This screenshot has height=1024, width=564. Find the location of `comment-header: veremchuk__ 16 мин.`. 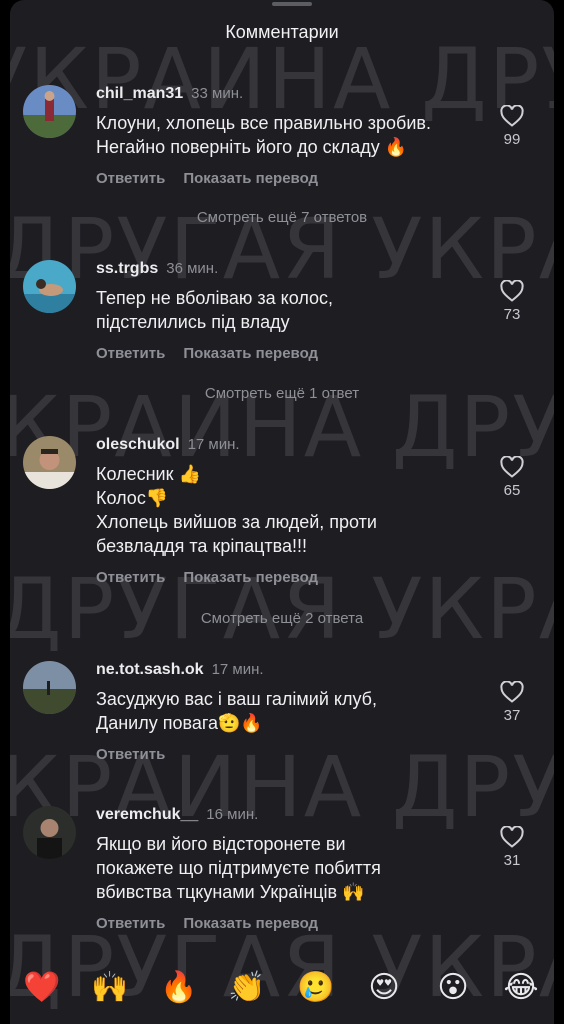

comment-header: veremchuk__ 16 мин. is located at coordinates (177, 815).